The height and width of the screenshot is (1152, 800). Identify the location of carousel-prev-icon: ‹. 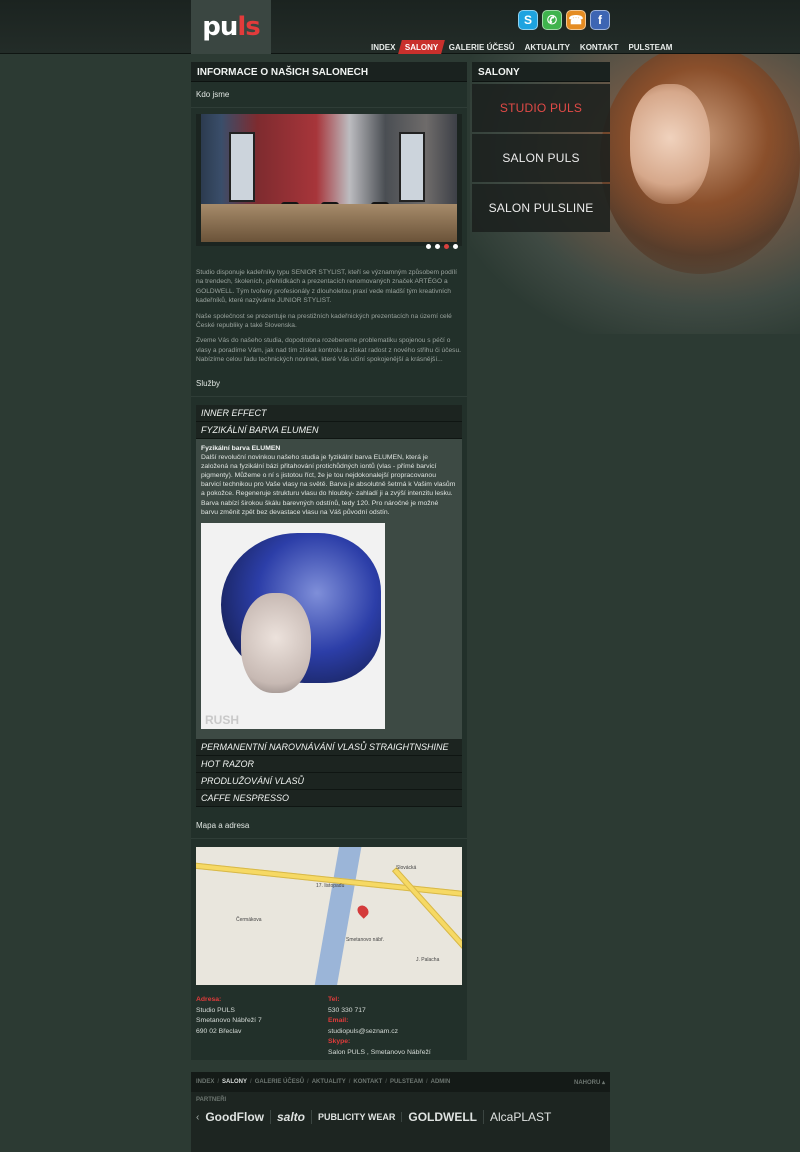
(197, 1117).